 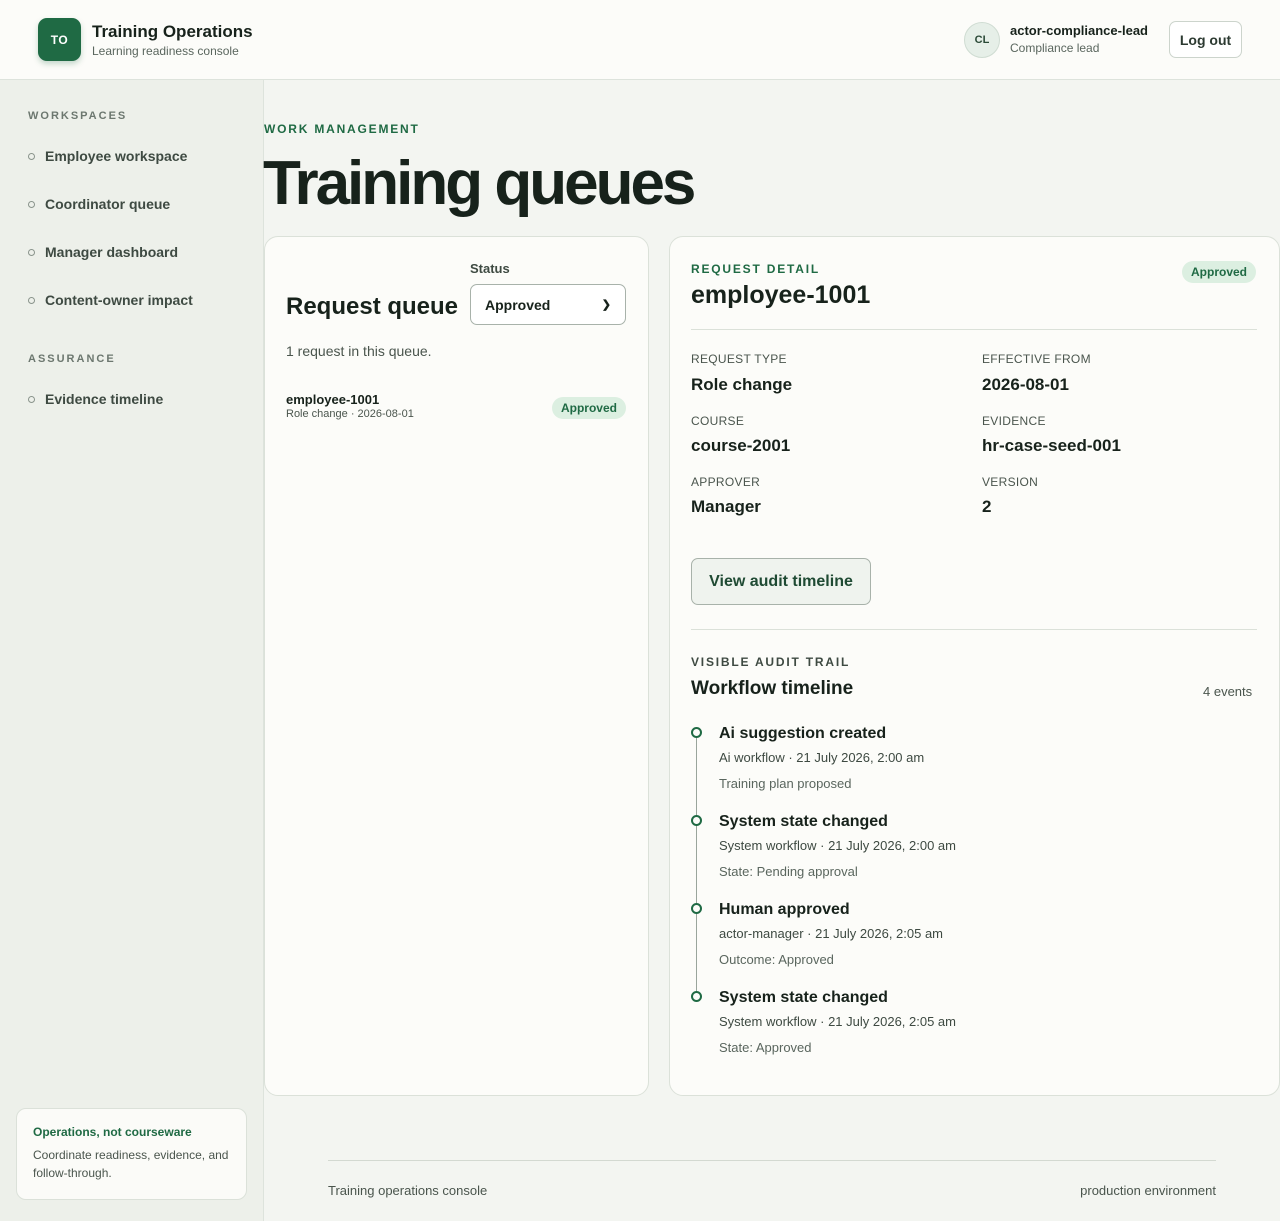 What do you see at coordinates (822, 757) in the screenshot?
I see `event-meta: Ai workflow · 21 July 2026, 2:00 am` at bounding box center [822, 757].